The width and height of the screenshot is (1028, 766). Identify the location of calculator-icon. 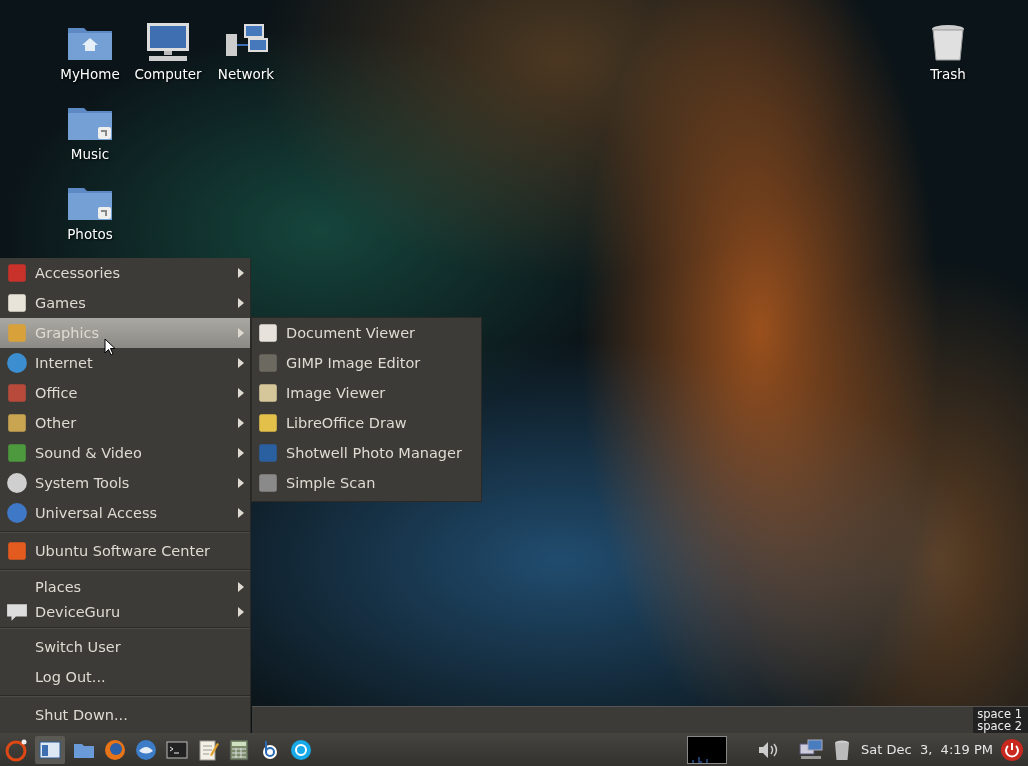
(239, 749).